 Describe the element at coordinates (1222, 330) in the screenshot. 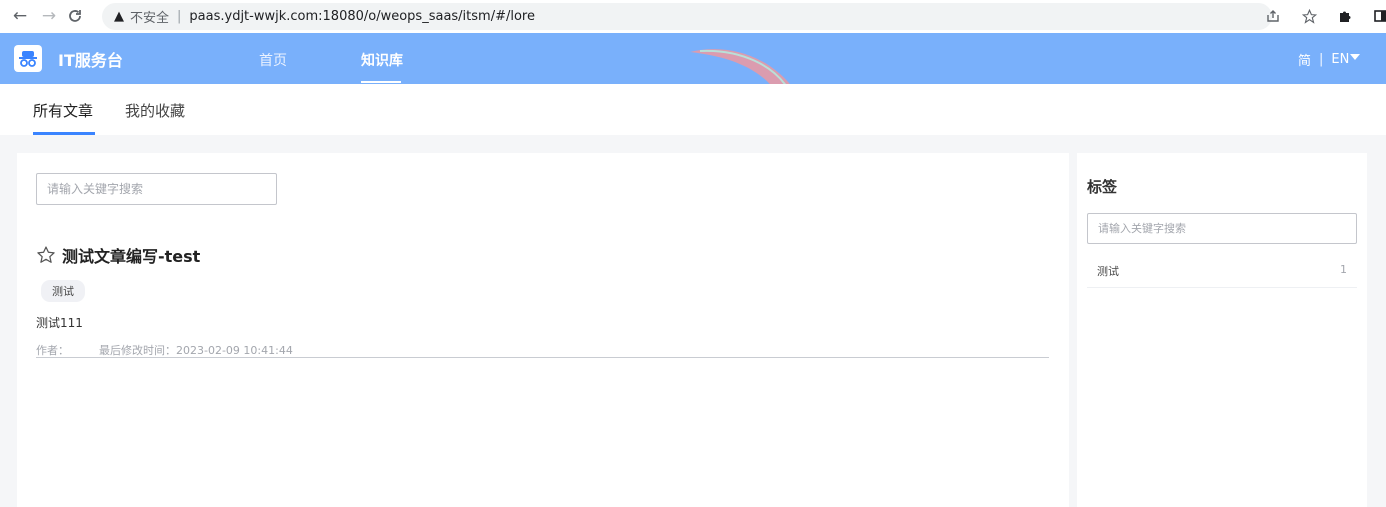

I see `tags-panel: 标签 测试 1` at that location.